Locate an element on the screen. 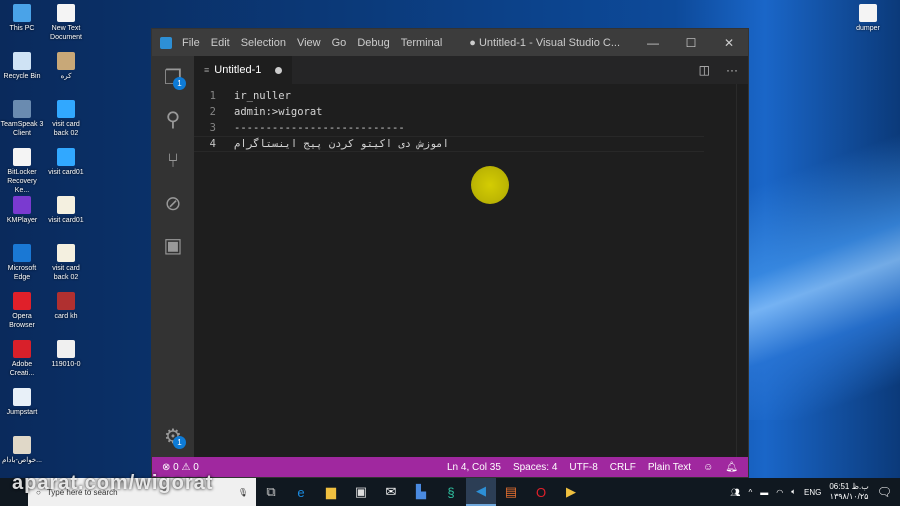  desktop-icon: KMPlayer is located at coordinates (22, 210).